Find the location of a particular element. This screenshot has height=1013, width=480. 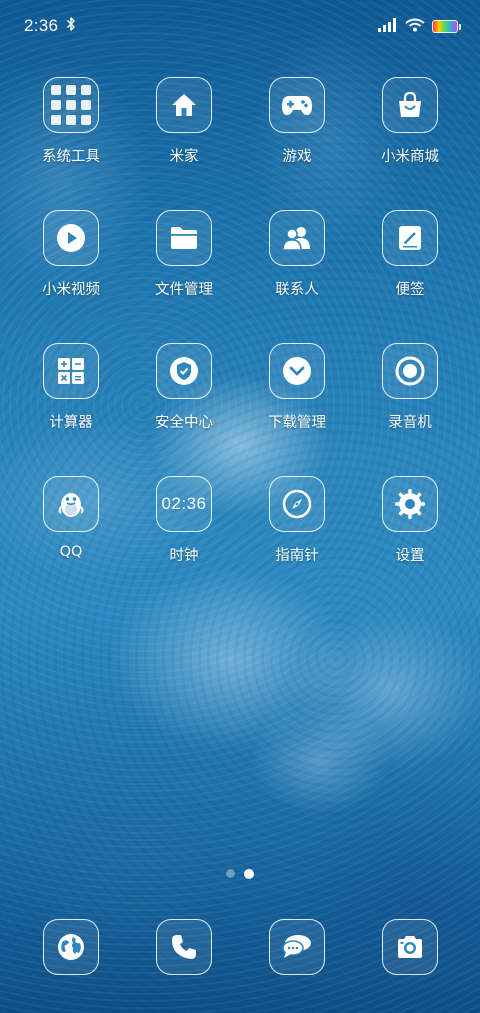

record-icon is located at coordinates (410, 371).